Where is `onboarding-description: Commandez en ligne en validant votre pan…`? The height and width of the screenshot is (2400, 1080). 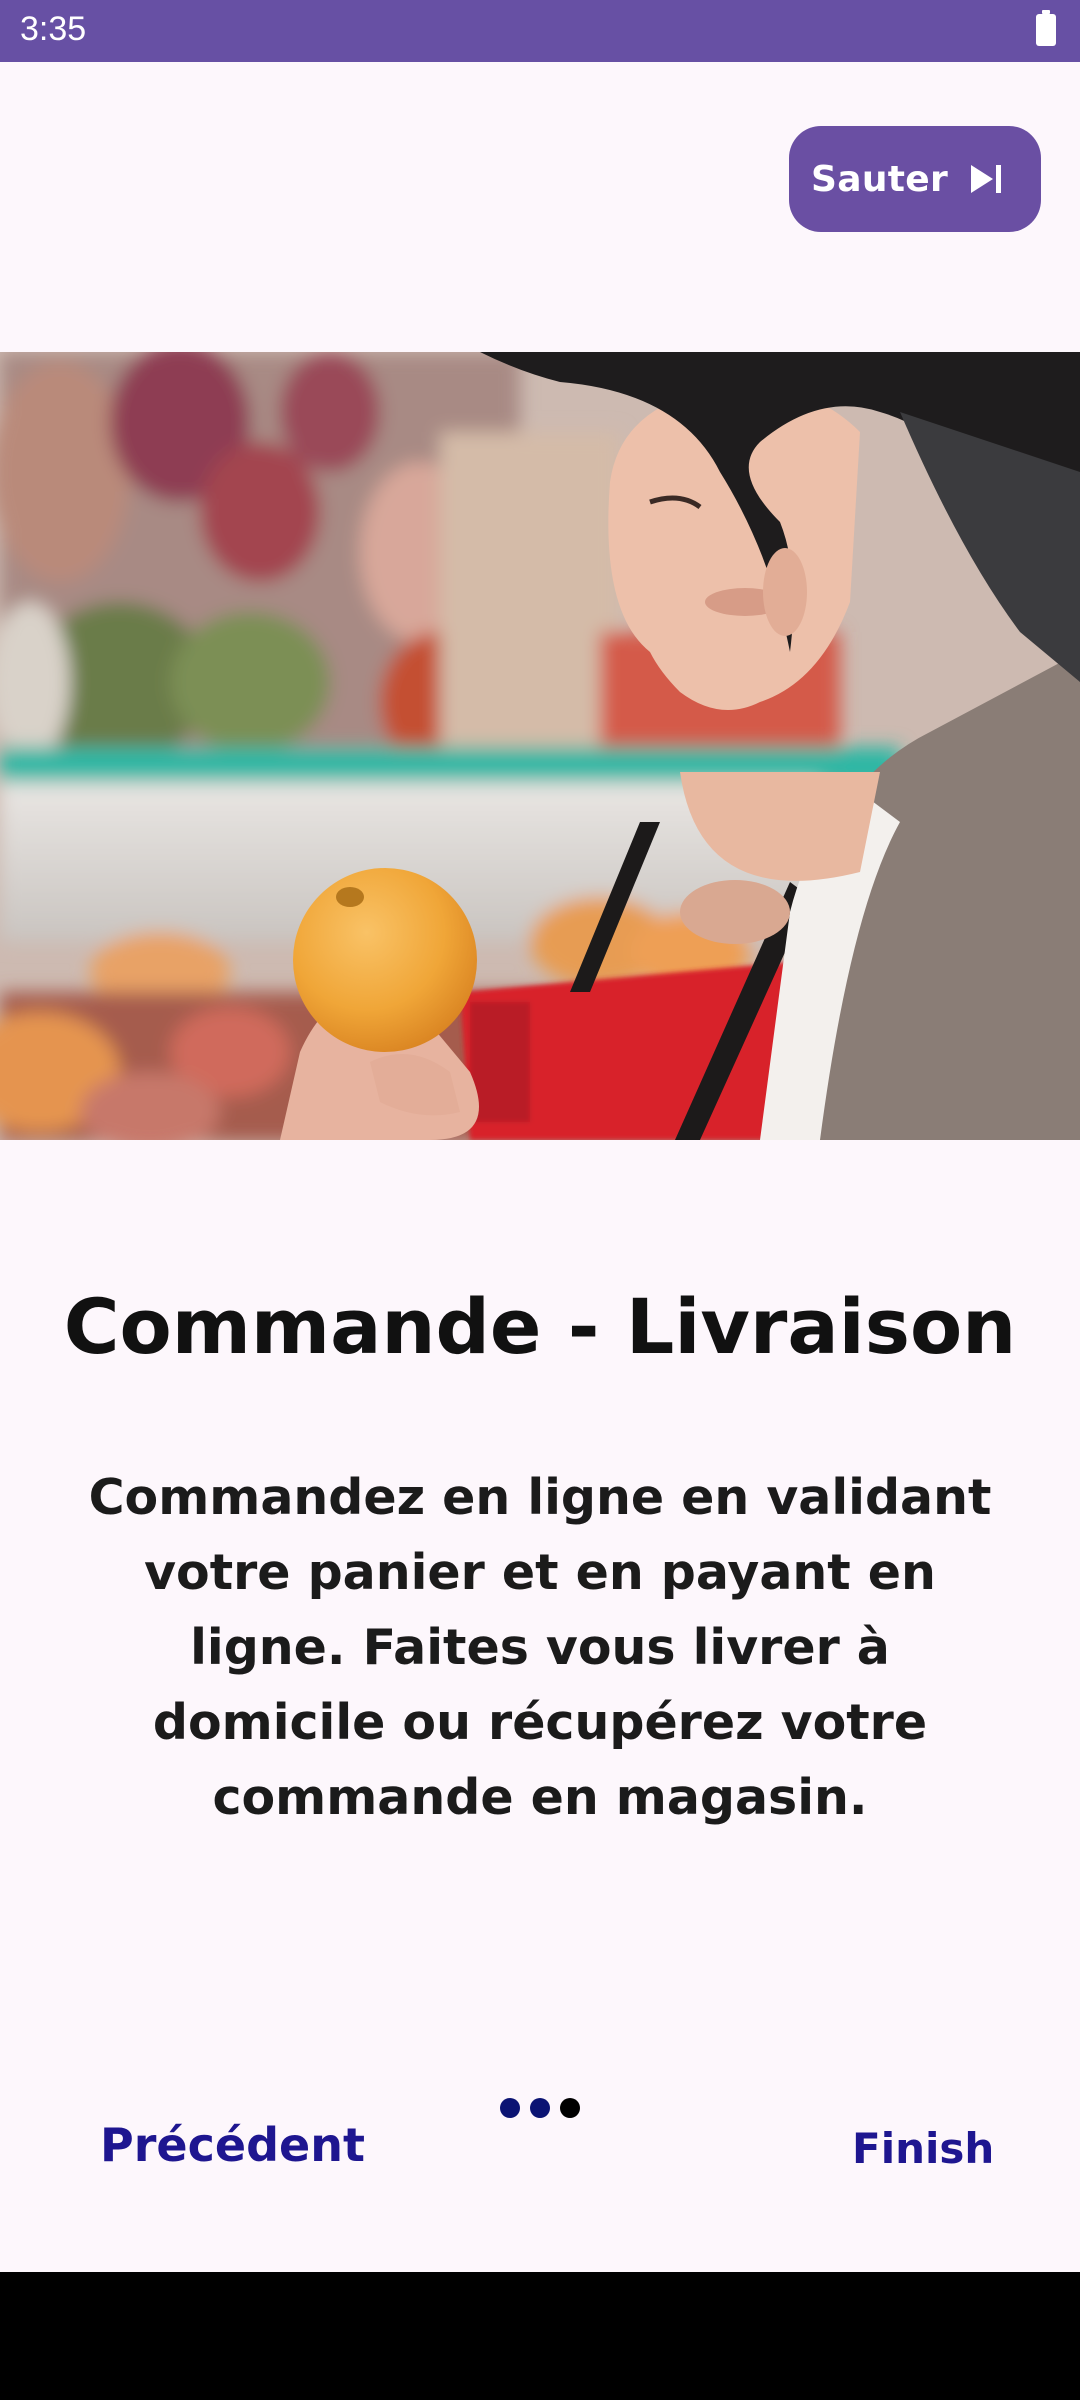 onboarding-description: Commandez en ligne en validant votre pan… is located at coordinates (540, 1647).